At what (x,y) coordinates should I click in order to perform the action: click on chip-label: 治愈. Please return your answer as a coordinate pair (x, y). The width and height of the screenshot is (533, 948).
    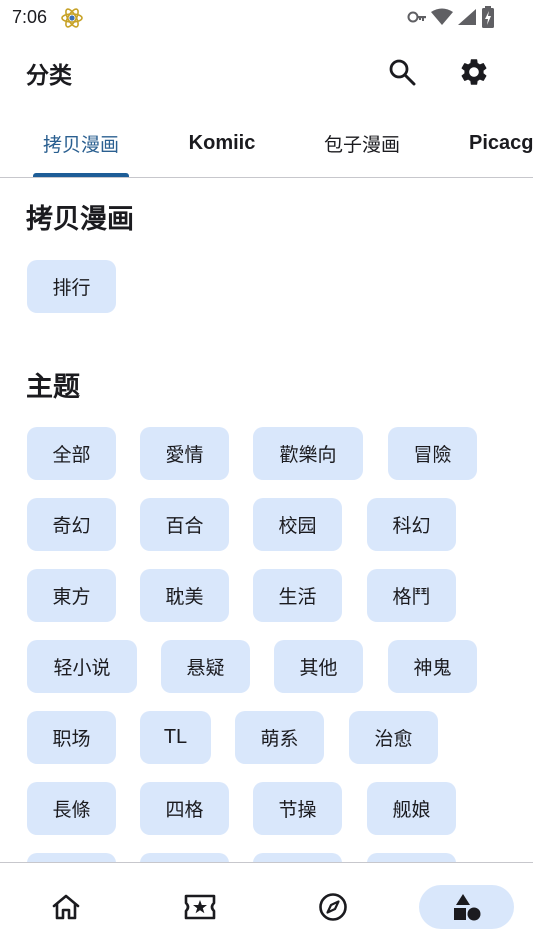
    Looking at the image, I should click on (393, 739).